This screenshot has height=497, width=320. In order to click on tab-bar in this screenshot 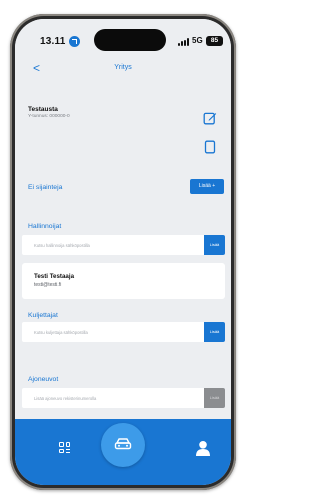, I will do `click(123, 452)`.